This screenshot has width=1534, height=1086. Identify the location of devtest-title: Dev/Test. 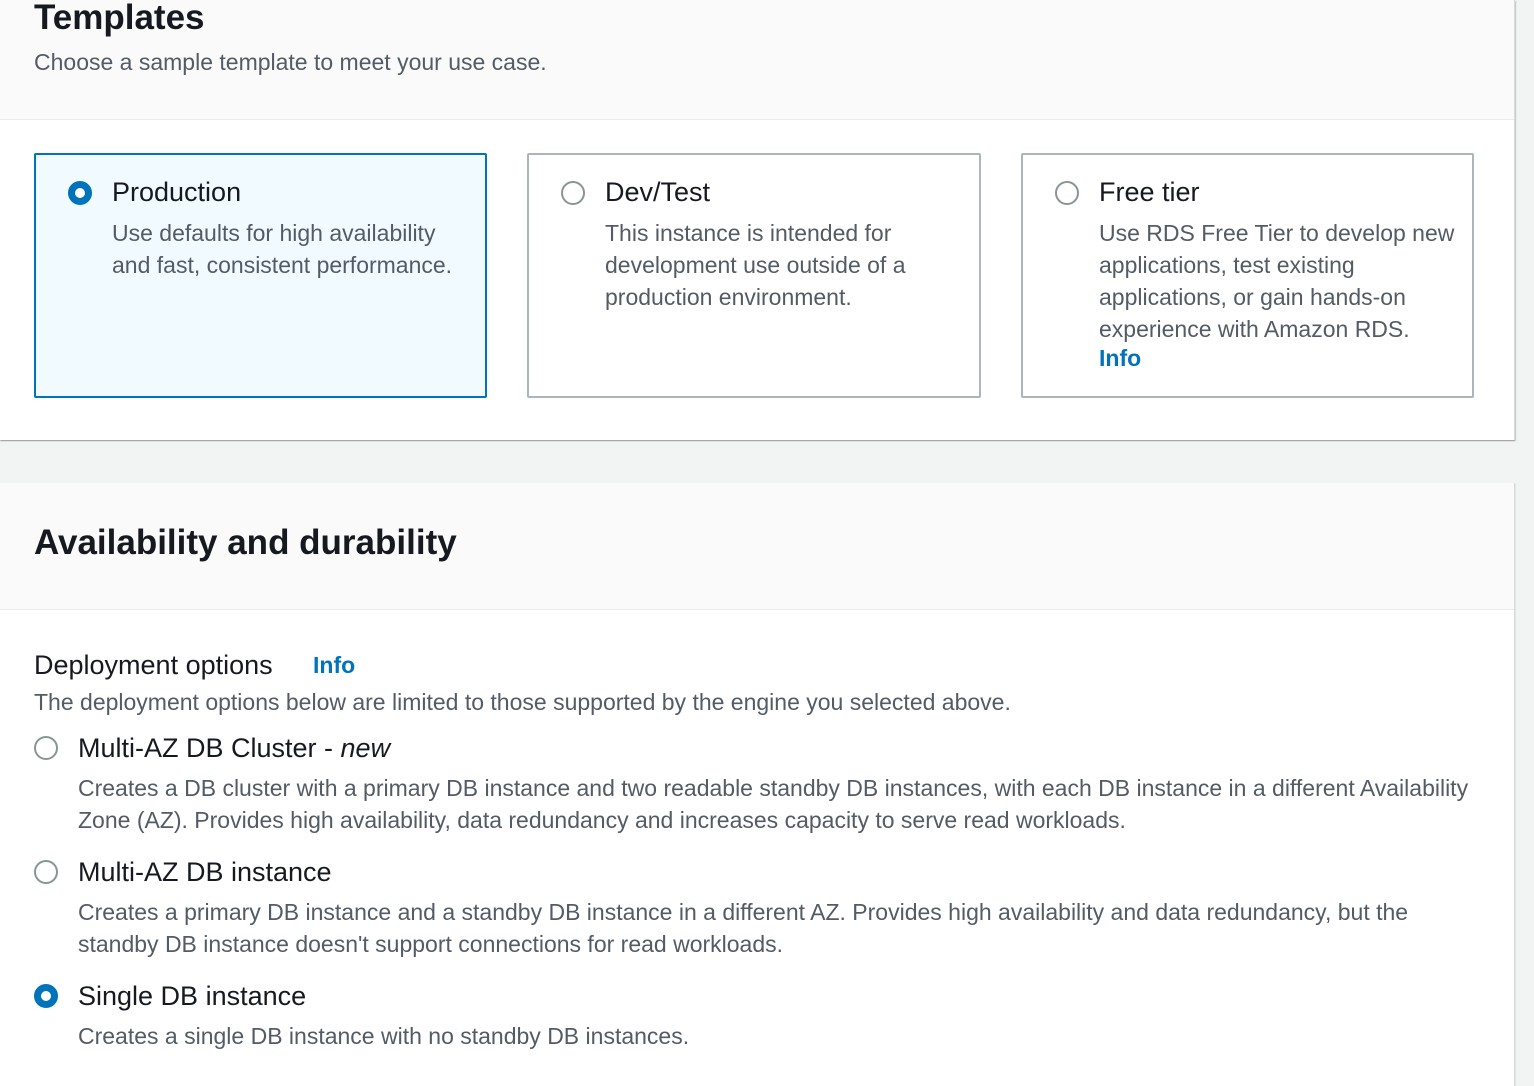
(658, 192).